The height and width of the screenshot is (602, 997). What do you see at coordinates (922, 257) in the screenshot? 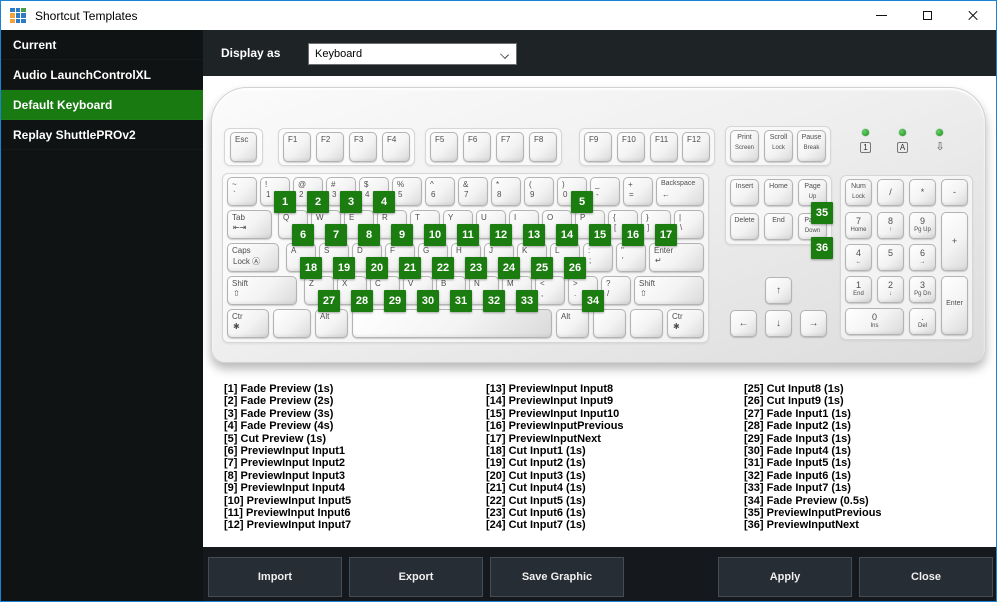
I see `key-6: 6 →` at bounding box center [922, 257].